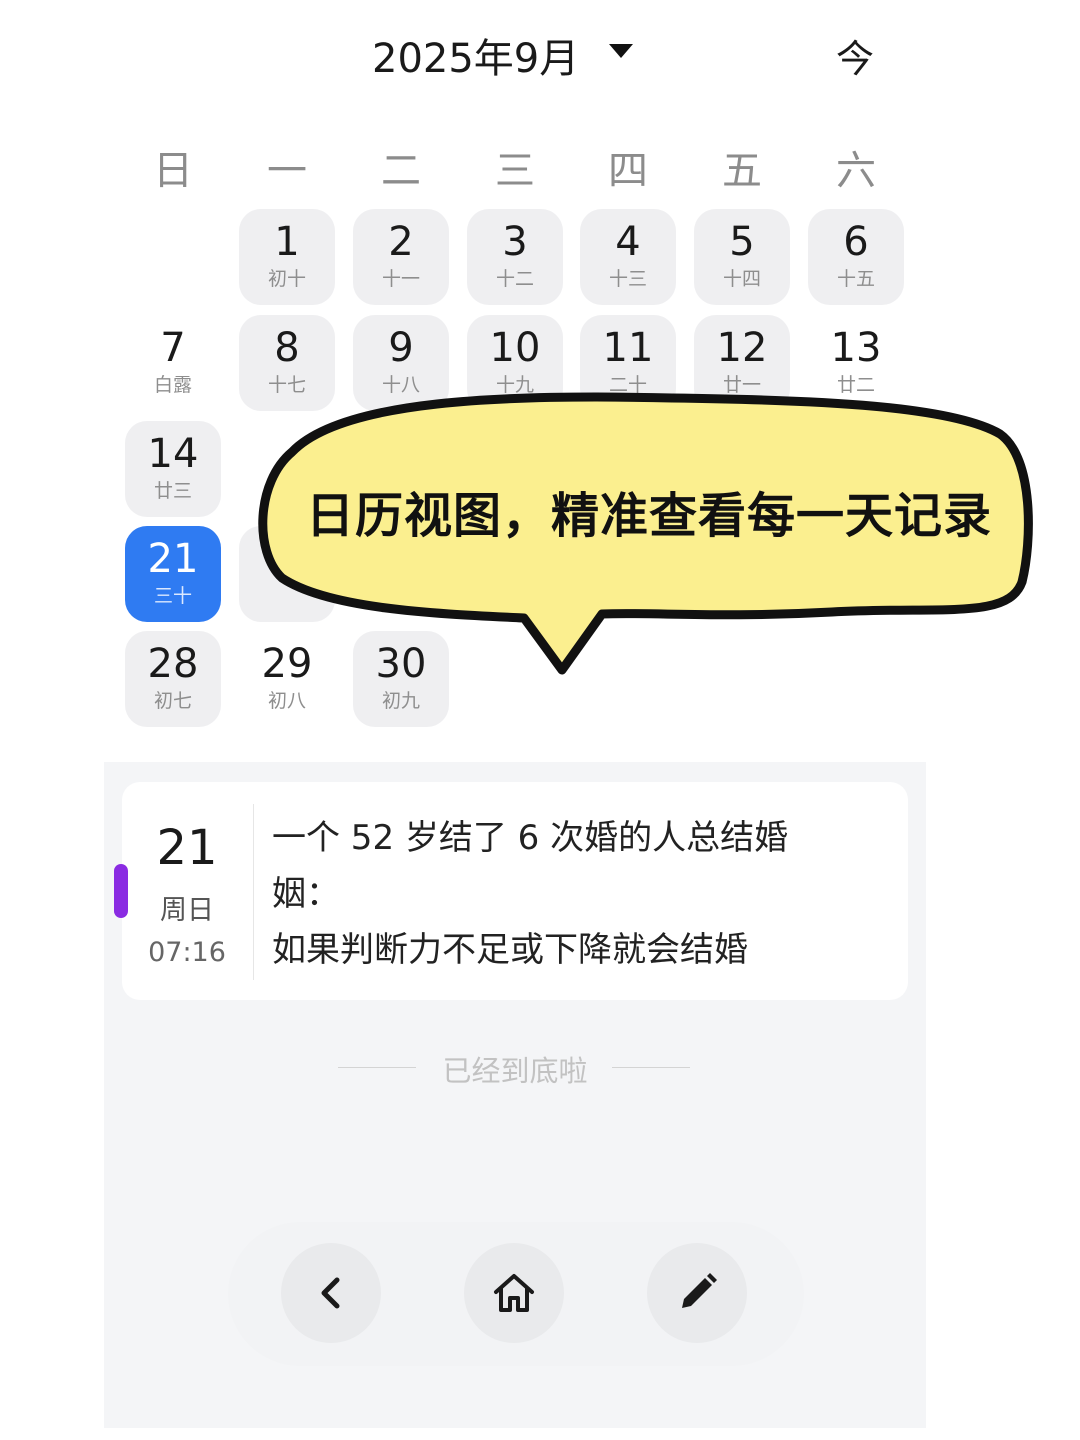  I want to click on day-cell: 6 十五, so click(856, 257).